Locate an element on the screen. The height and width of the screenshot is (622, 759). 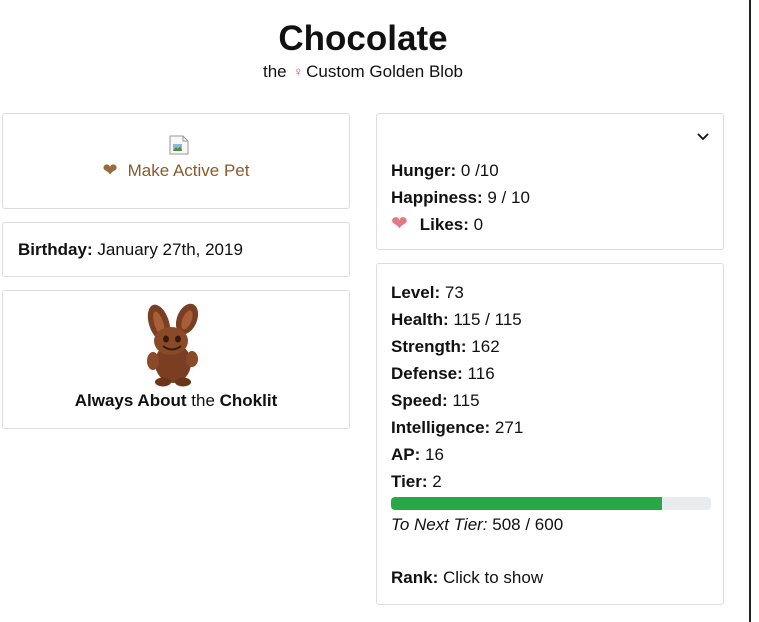
tier-row: Tier: 2 is located at coordinates (457, 481).